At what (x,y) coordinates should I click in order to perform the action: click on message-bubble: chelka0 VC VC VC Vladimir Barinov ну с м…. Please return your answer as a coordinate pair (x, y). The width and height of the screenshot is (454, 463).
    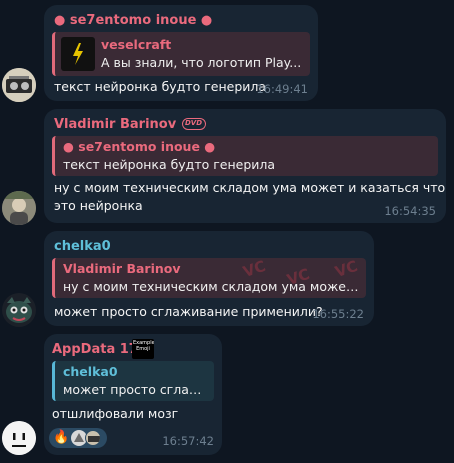
    Looking at the image, I should click on (209, 278).